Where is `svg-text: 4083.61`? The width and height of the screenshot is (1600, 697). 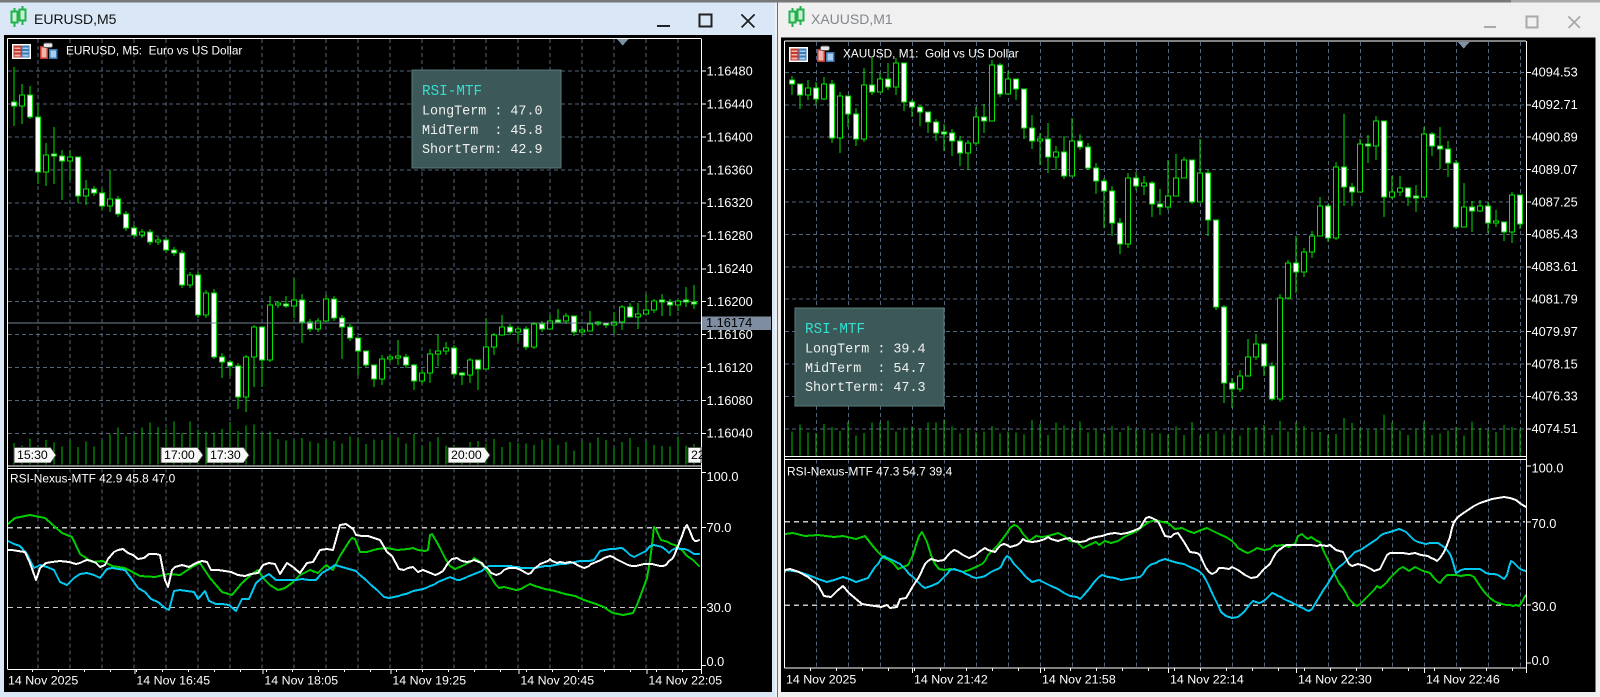 svg-text: 4083.61 is located at coordinates (1555, 266).